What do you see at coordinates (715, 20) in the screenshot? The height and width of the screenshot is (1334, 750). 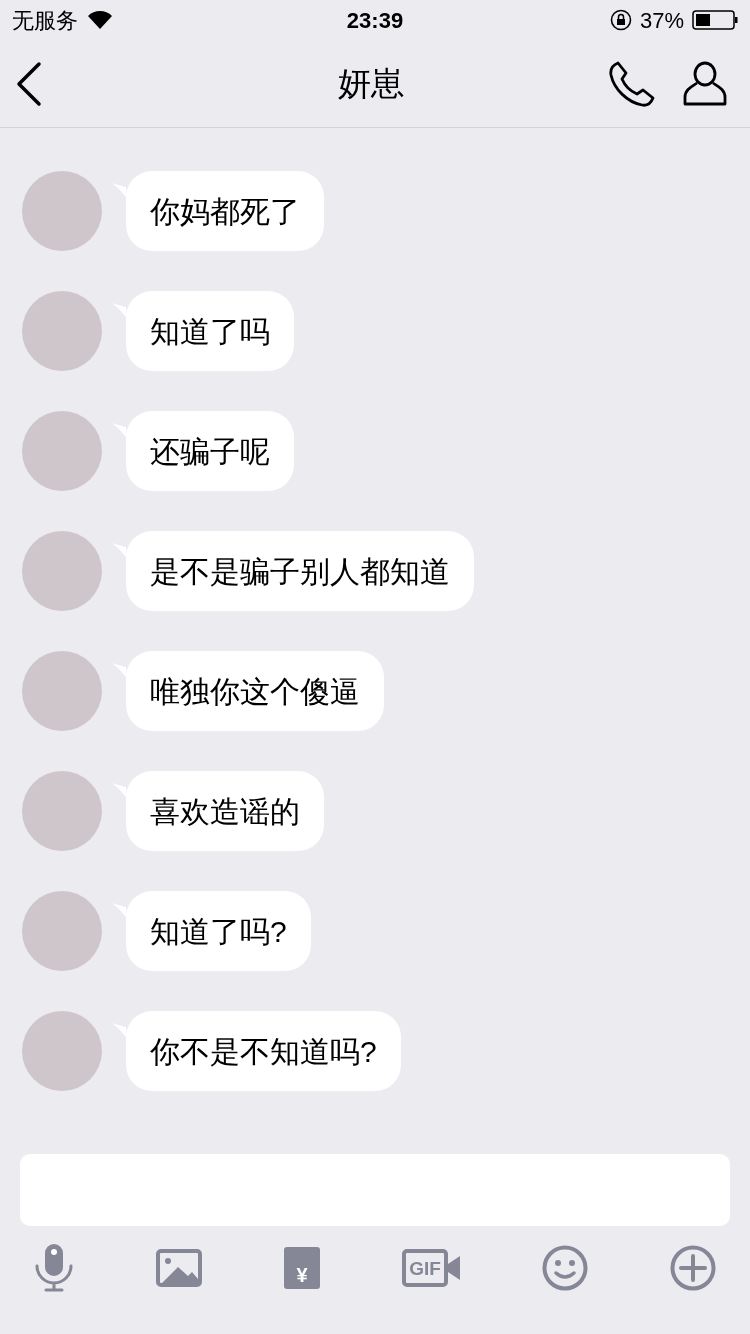 I see `battery-icon` at bounding box center [715, 20].